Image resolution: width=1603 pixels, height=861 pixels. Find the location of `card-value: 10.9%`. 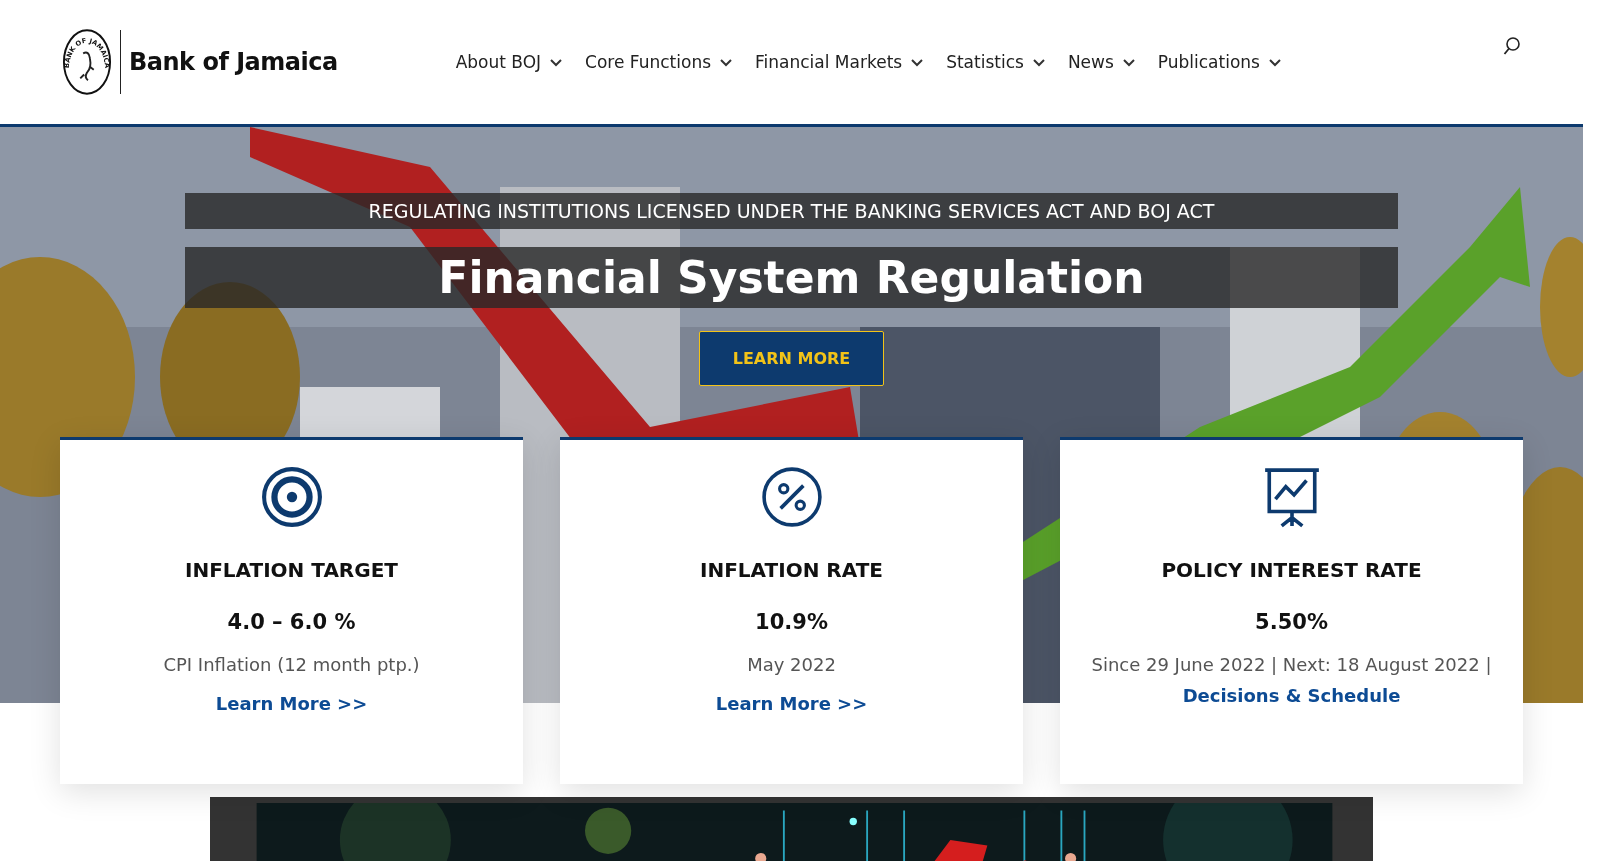

card-value: 10.9% is located at coordinates (791, 622).